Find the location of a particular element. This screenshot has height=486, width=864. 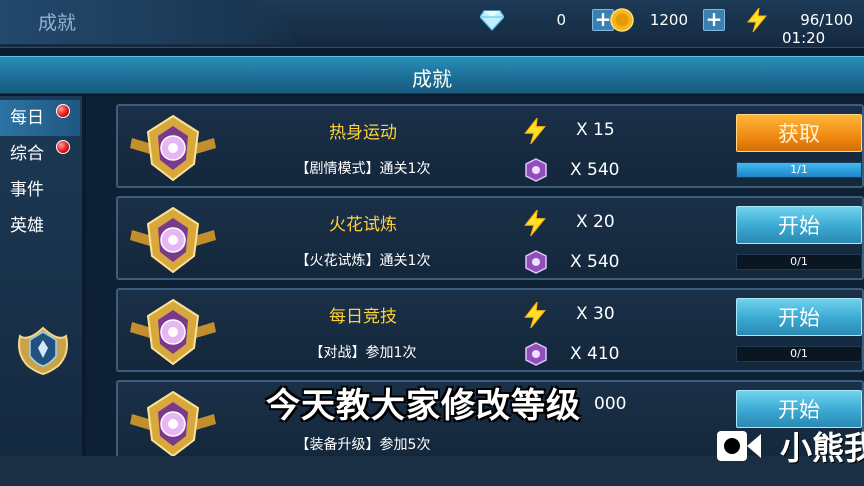

progress-text: 1/1 is located at coordinates (799, 169).